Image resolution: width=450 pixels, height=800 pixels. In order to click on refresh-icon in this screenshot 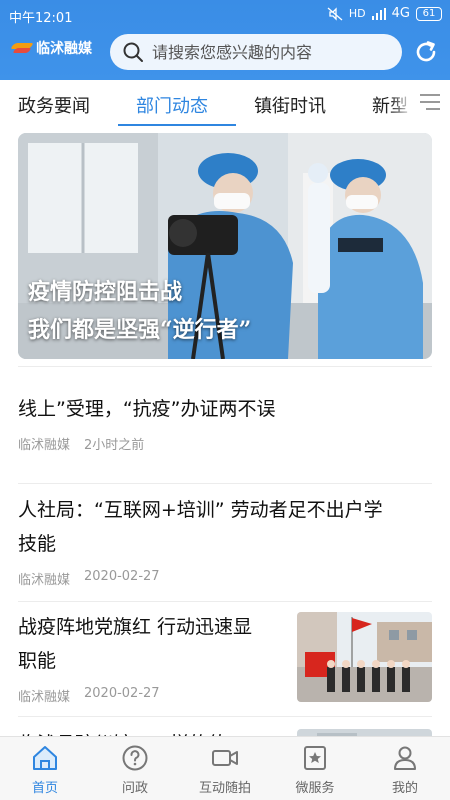, I will do `click(426, 52)`.